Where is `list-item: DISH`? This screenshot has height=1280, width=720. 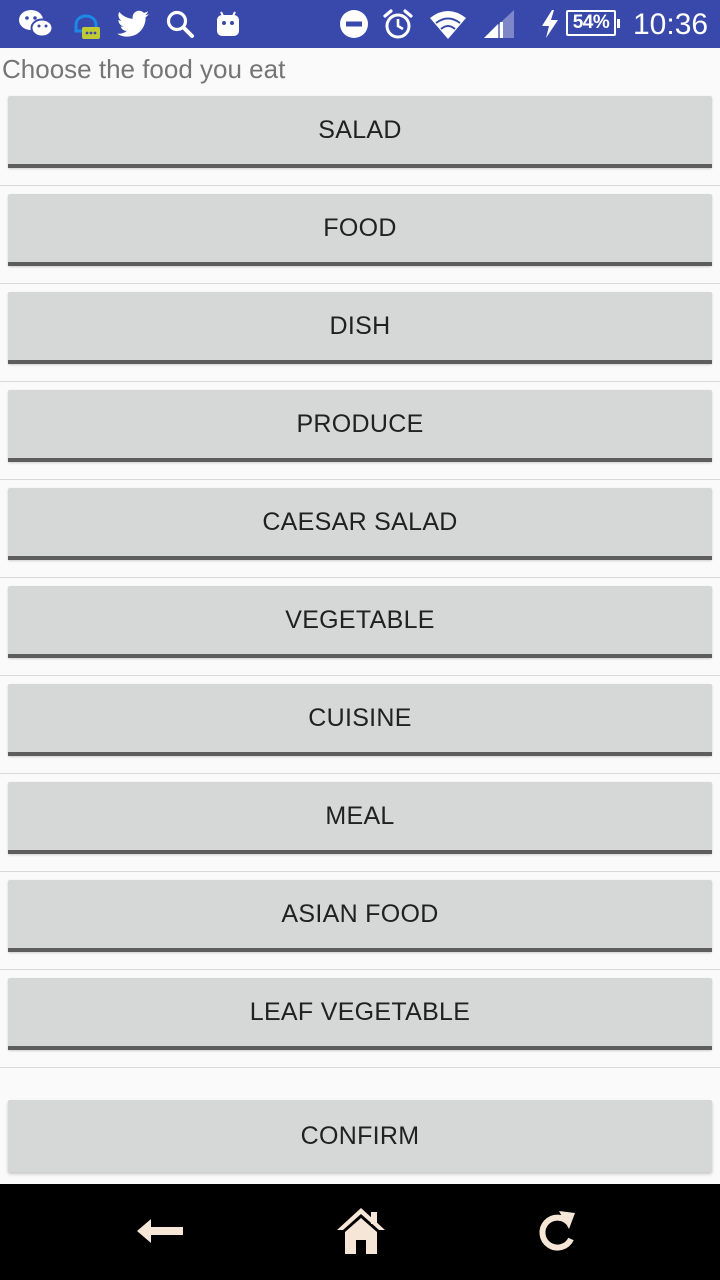 list-item: DISH is located at coordinates (360, 333).